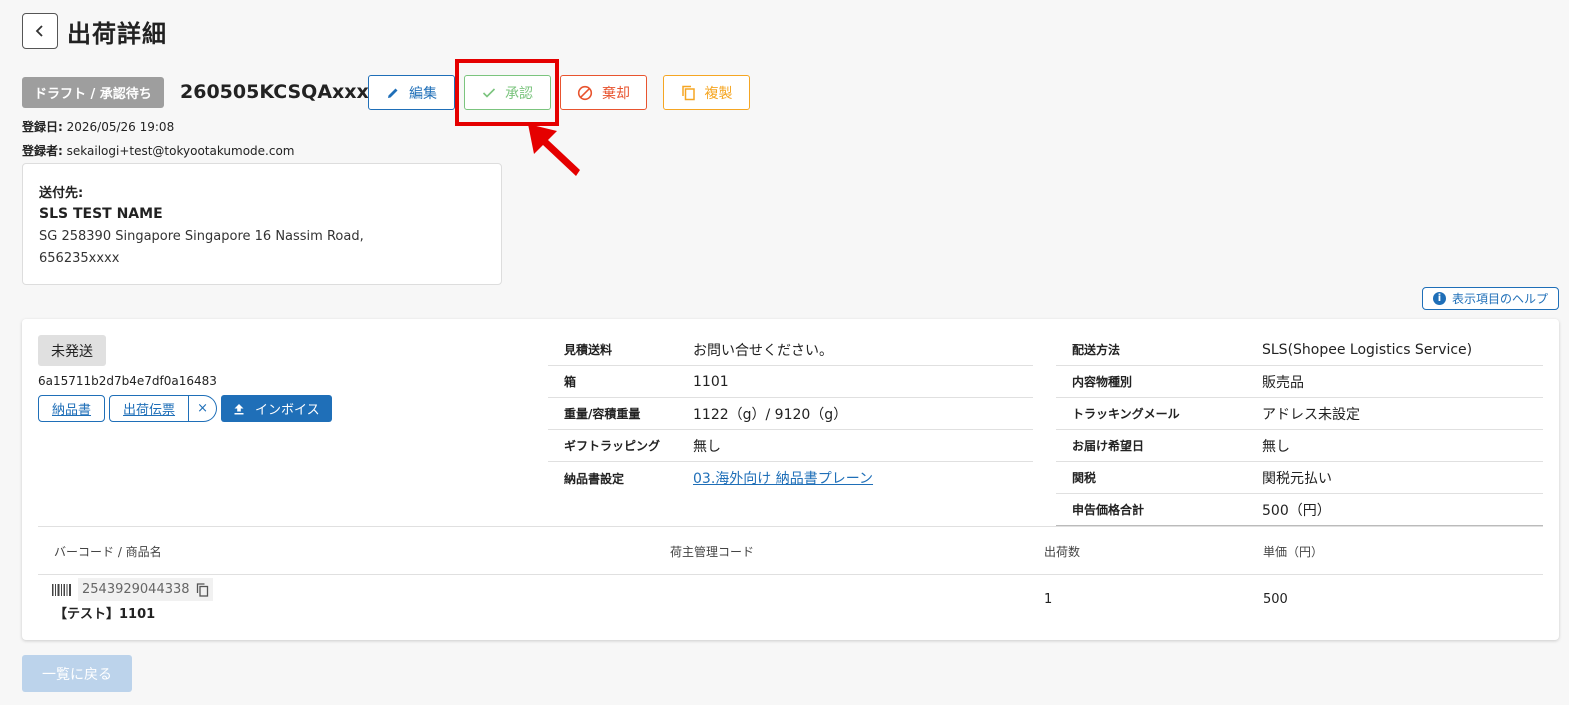 Image resolution: width=1569 pixels, height=705 pixels. What do you see at coordinates (1299, 414) in the screenshot?
I see `info-row: トラッキングメール アドレス未設定` at bounding box center [1299, 414].